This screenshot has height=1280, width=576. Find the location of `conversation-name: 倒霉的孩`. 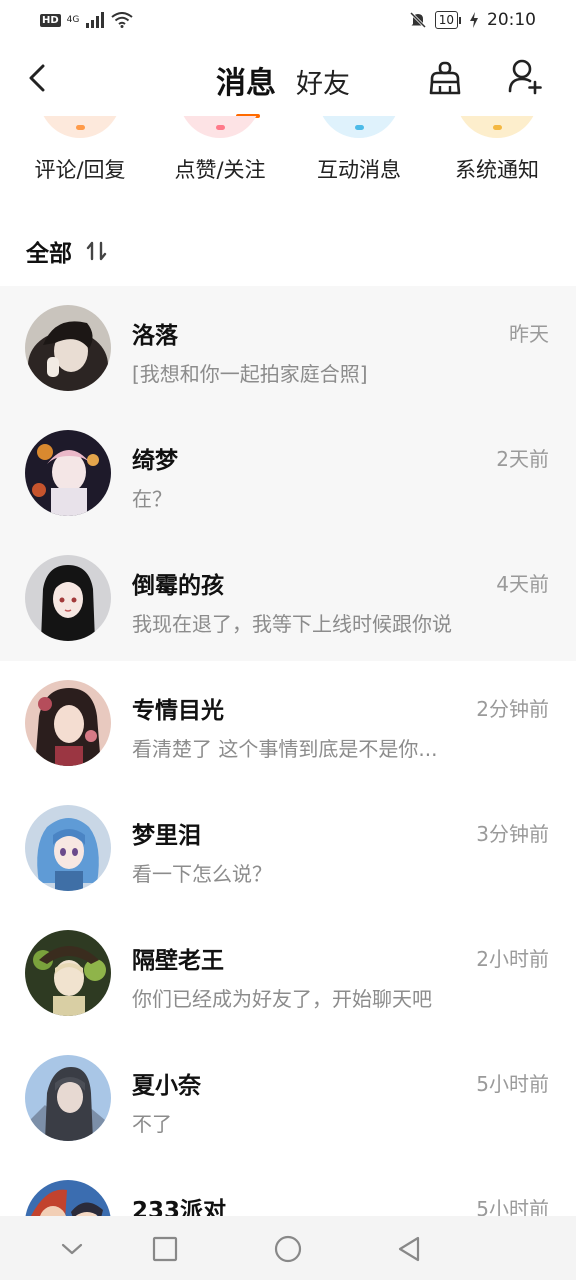

conversation-name: 倒霉的孩 is located at coordinates (178, 586).